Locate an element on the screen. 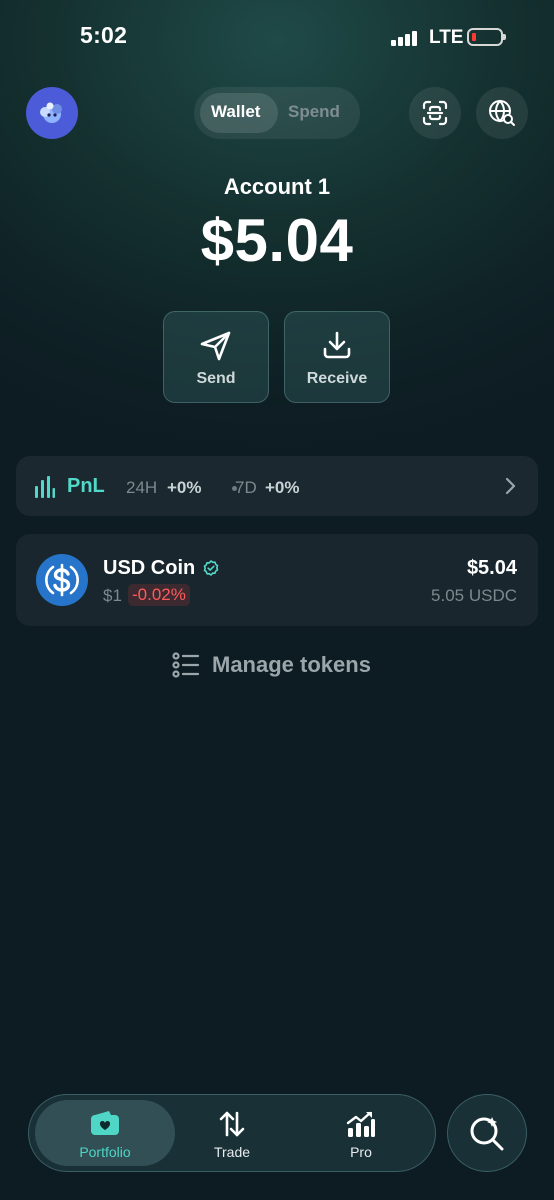  send-icon is located at coordinates (215, 346).